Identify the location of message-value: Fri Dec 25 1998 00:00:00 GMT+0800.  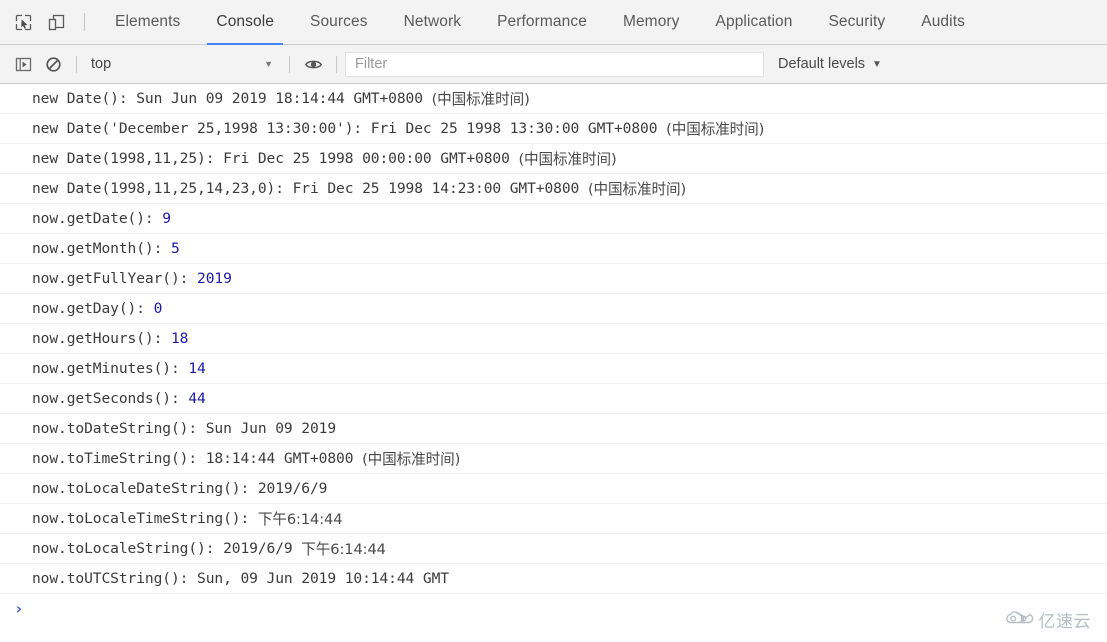
(371, 158).